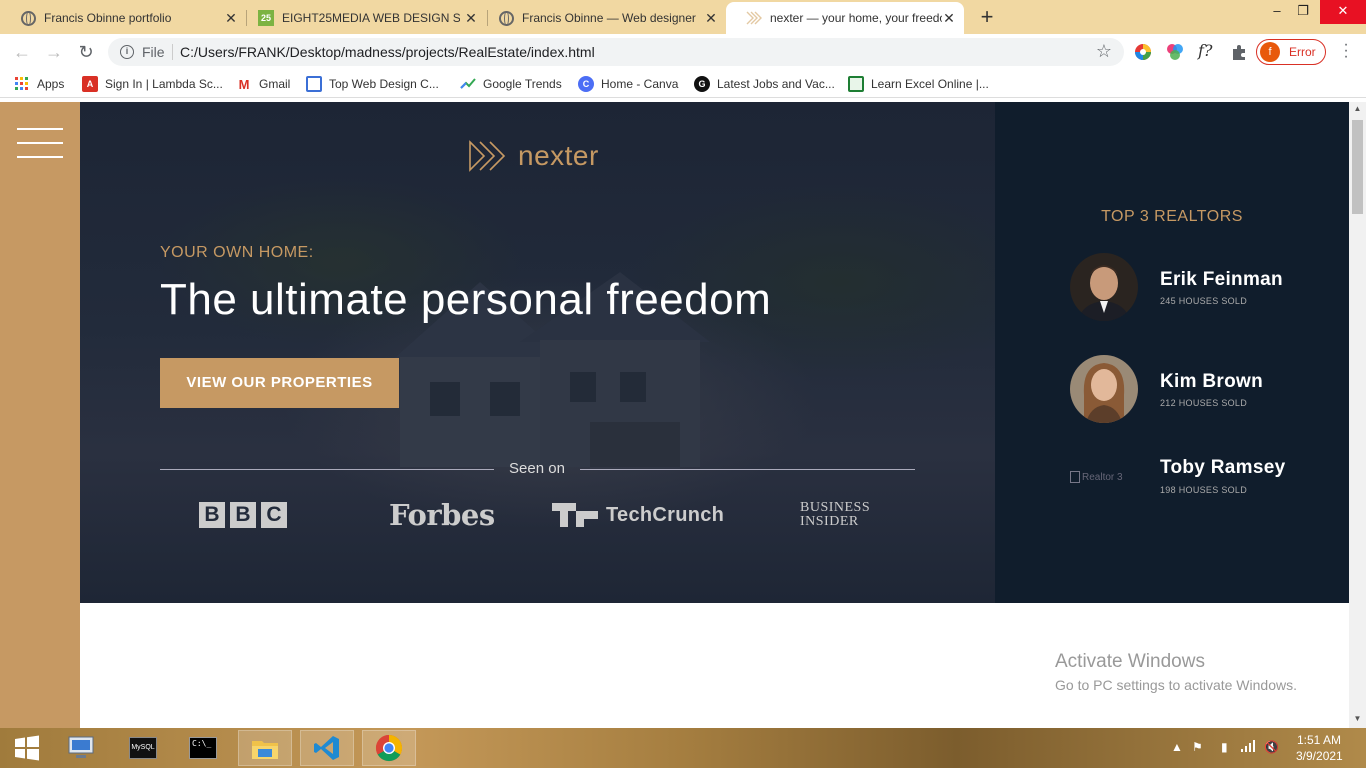 This screenshot has height=768, width=1366. I want to click on techcrunch-mark-icon, so click(575, 515).